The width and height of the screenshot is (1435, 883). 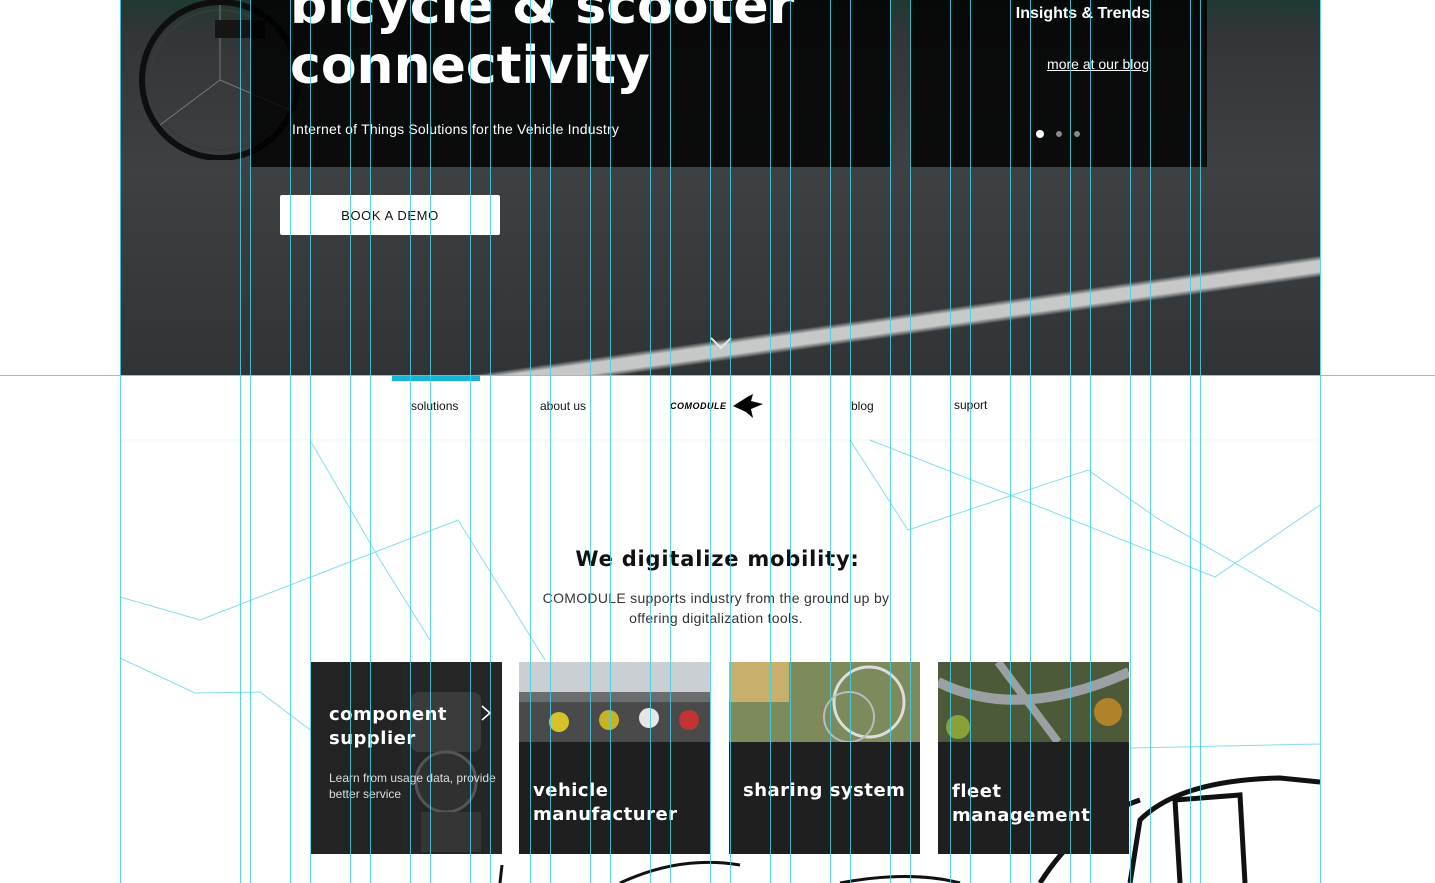 What do you see at coordinates (614, 702) in the screenshot?
I see `scooters-photo` at bounding box center [614, 702].